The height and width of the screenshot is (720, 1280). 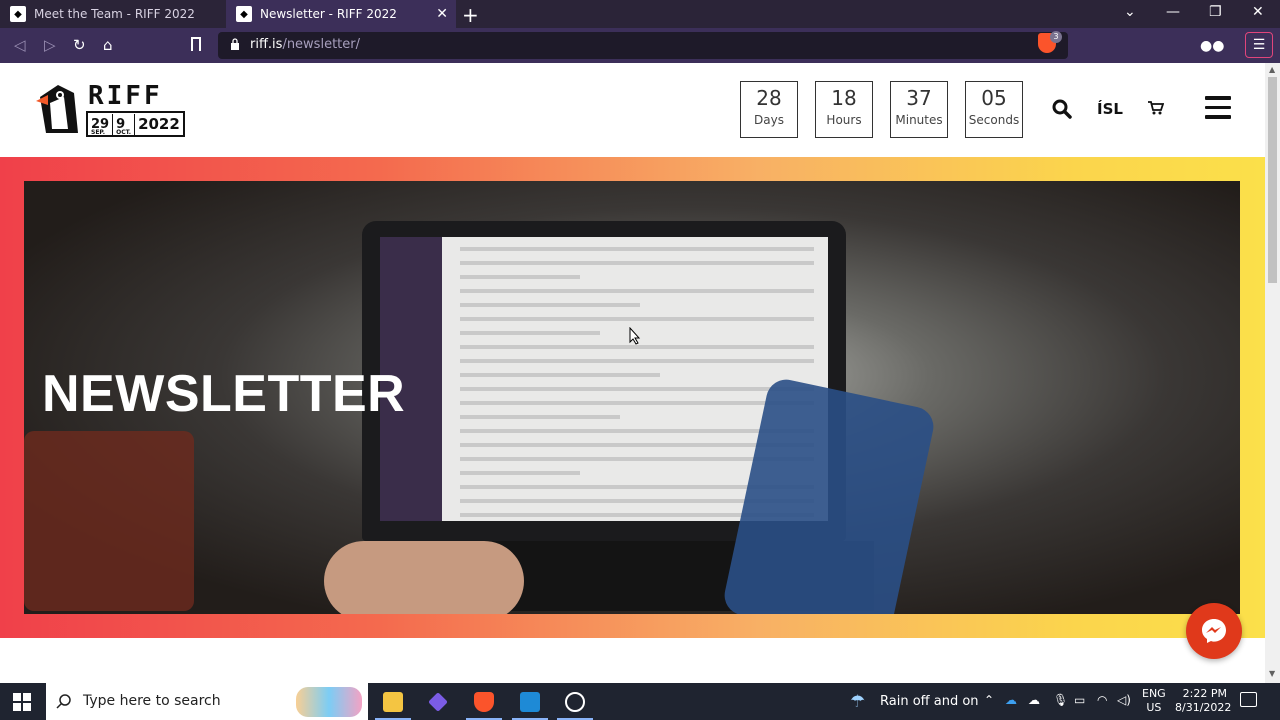 I want to click on taskbar-obs, so click(x=575, y=701).